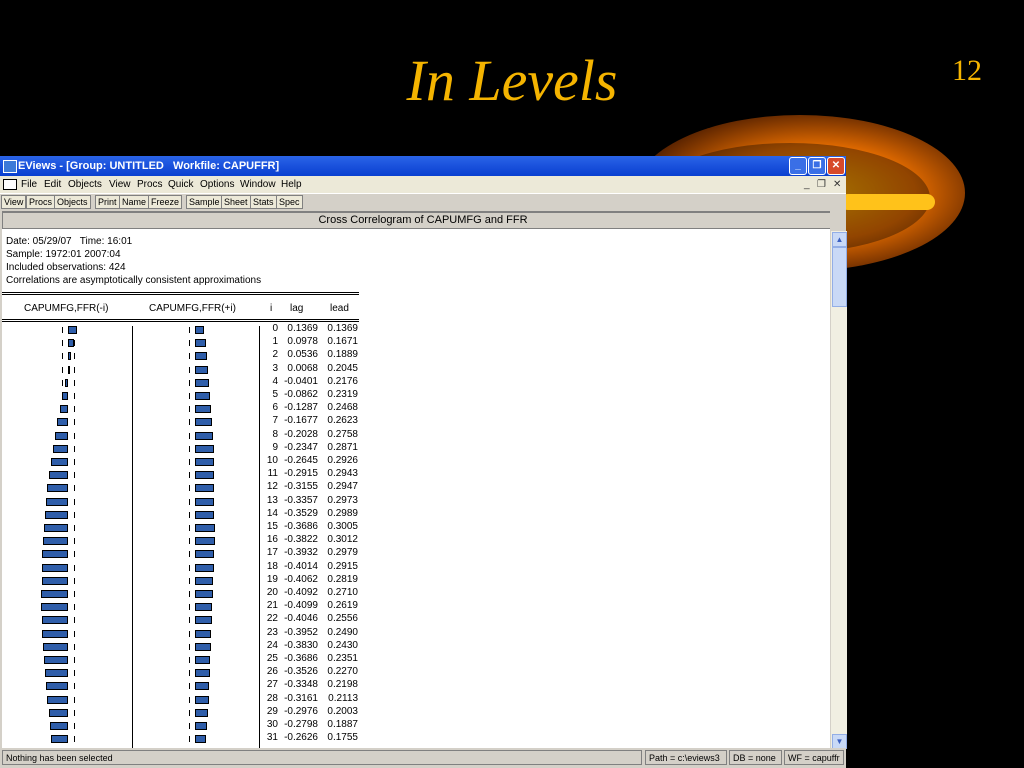 Image resolution: width=1024 pixels, height=768 pixels. I want to click on lag-value-cell: -0.0401, so click(301, 381).